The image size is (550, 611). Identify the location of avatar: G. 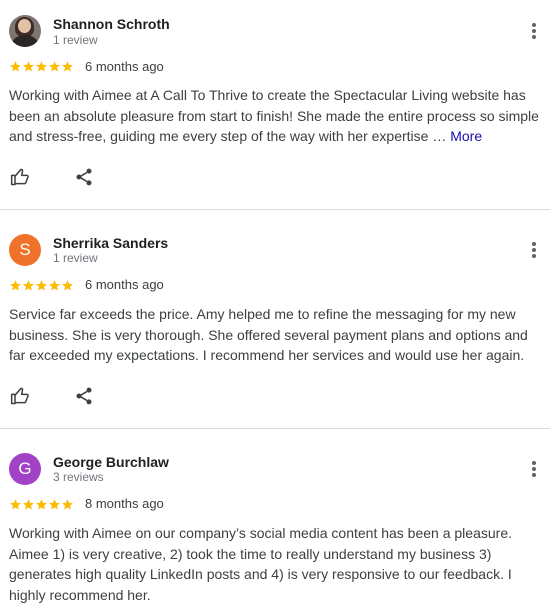
(25, 469).